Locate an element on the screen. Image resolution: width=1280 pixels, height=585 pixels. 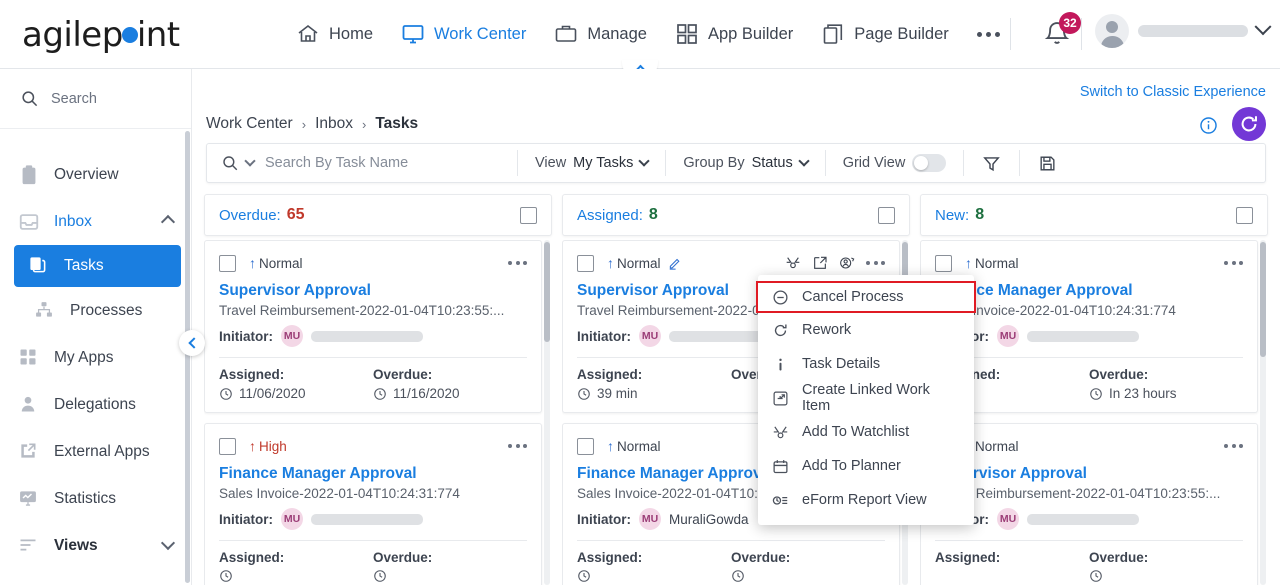
card-header: ↑ High is located at coordinates (373, 446).